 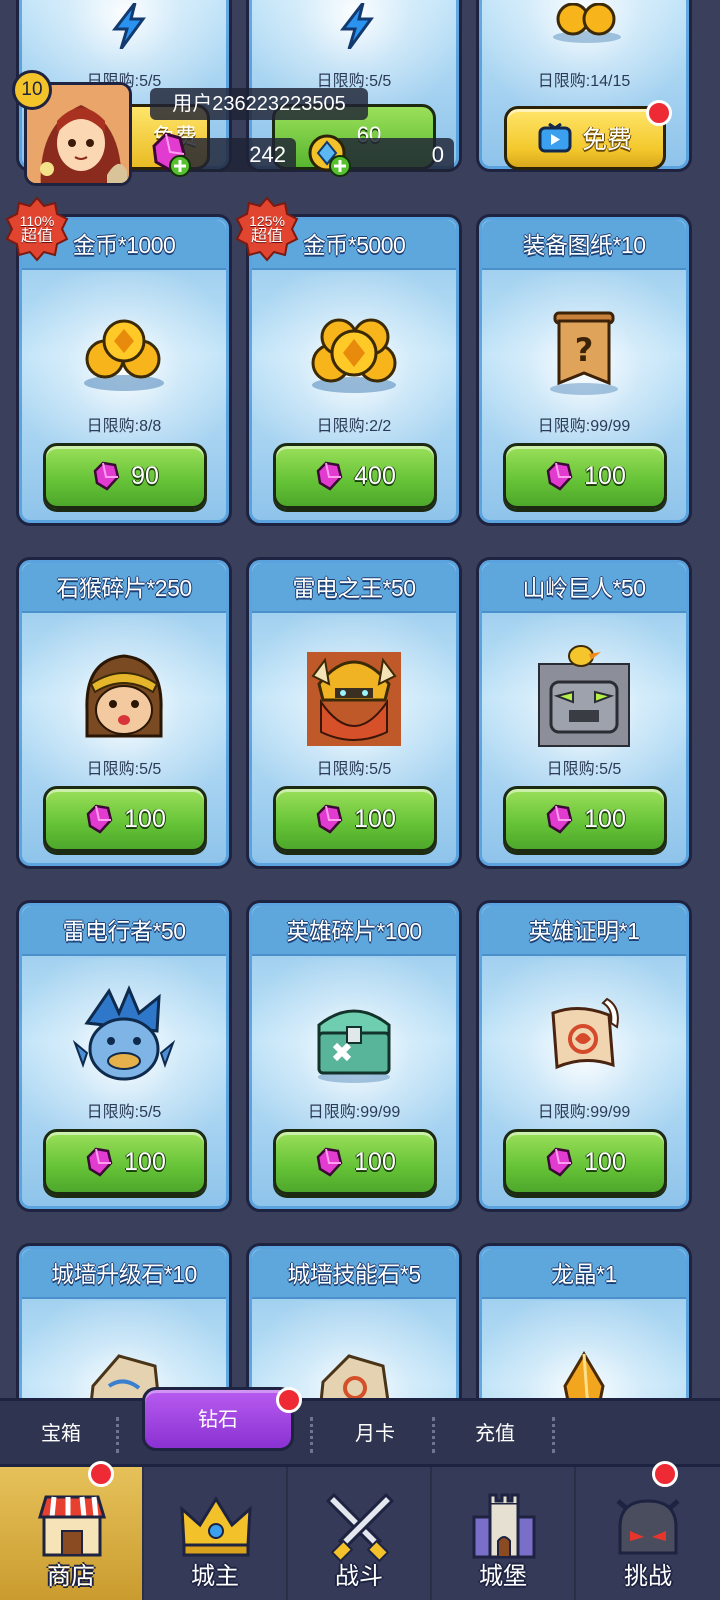 I want to click on badge-percent: 125%, so click(x=267, y=221).